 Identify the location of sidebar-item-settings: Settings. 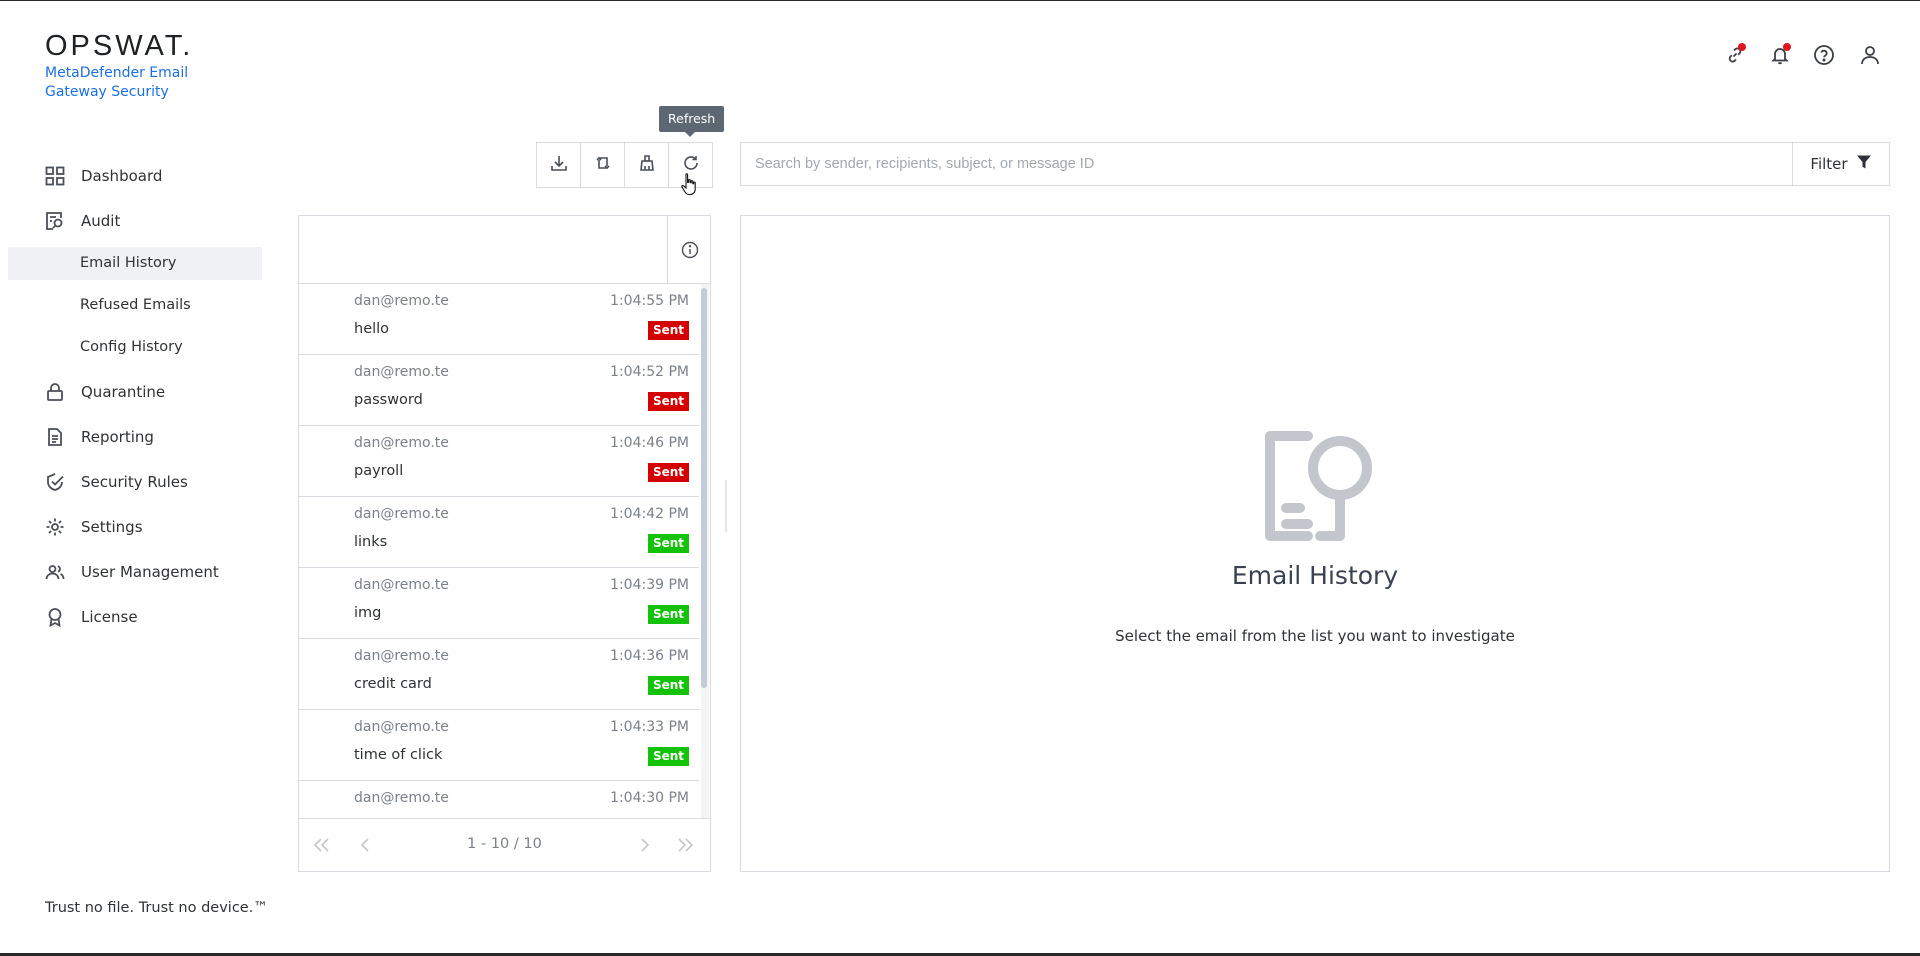
(135, 526).